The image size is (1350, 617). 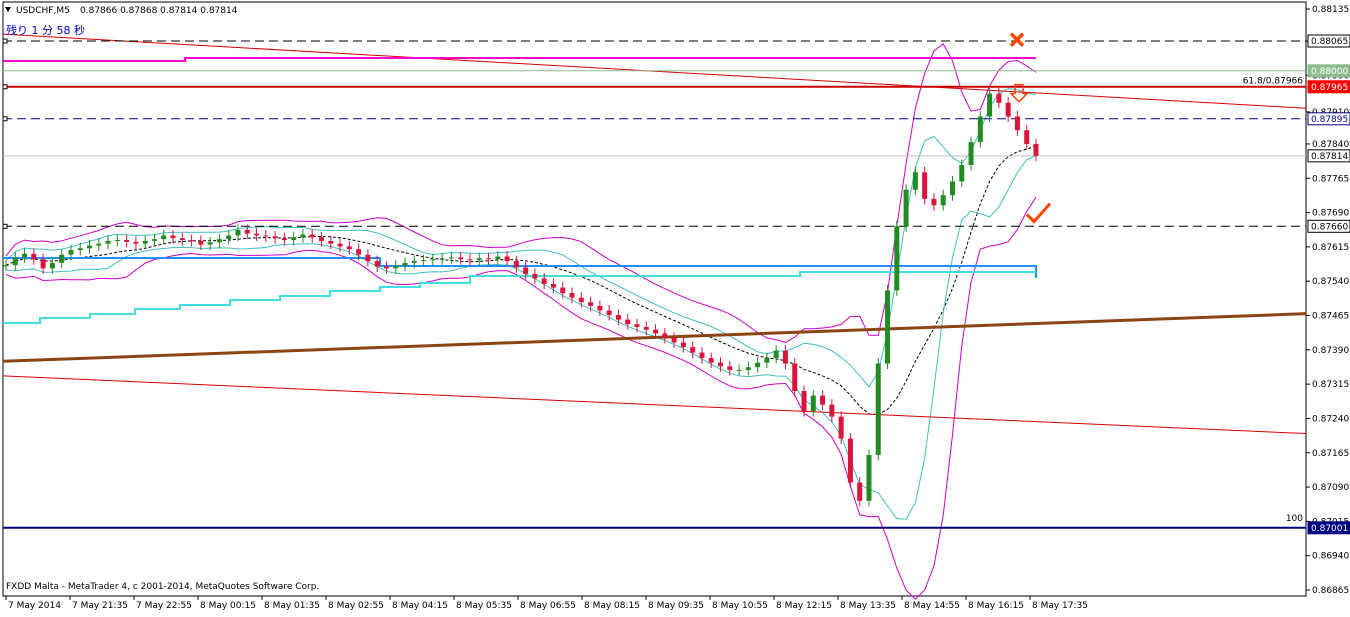 What do you see at coordinates (1330, 419) in the screenshot?
I see `y-tick-label: 0.87240` at bounding box center [1330, 419].